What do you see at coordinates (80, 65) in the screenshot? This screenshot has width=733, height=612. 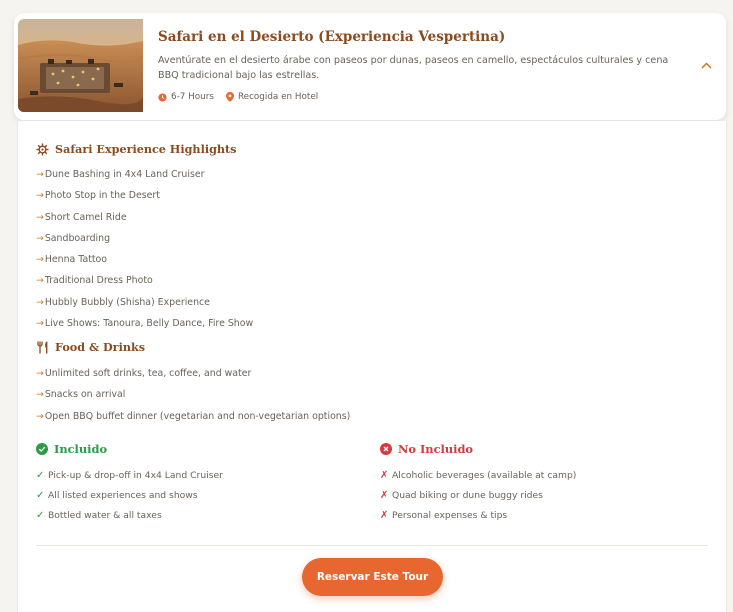 I see `tour-thumbnail` at bounding box center [80, 65].